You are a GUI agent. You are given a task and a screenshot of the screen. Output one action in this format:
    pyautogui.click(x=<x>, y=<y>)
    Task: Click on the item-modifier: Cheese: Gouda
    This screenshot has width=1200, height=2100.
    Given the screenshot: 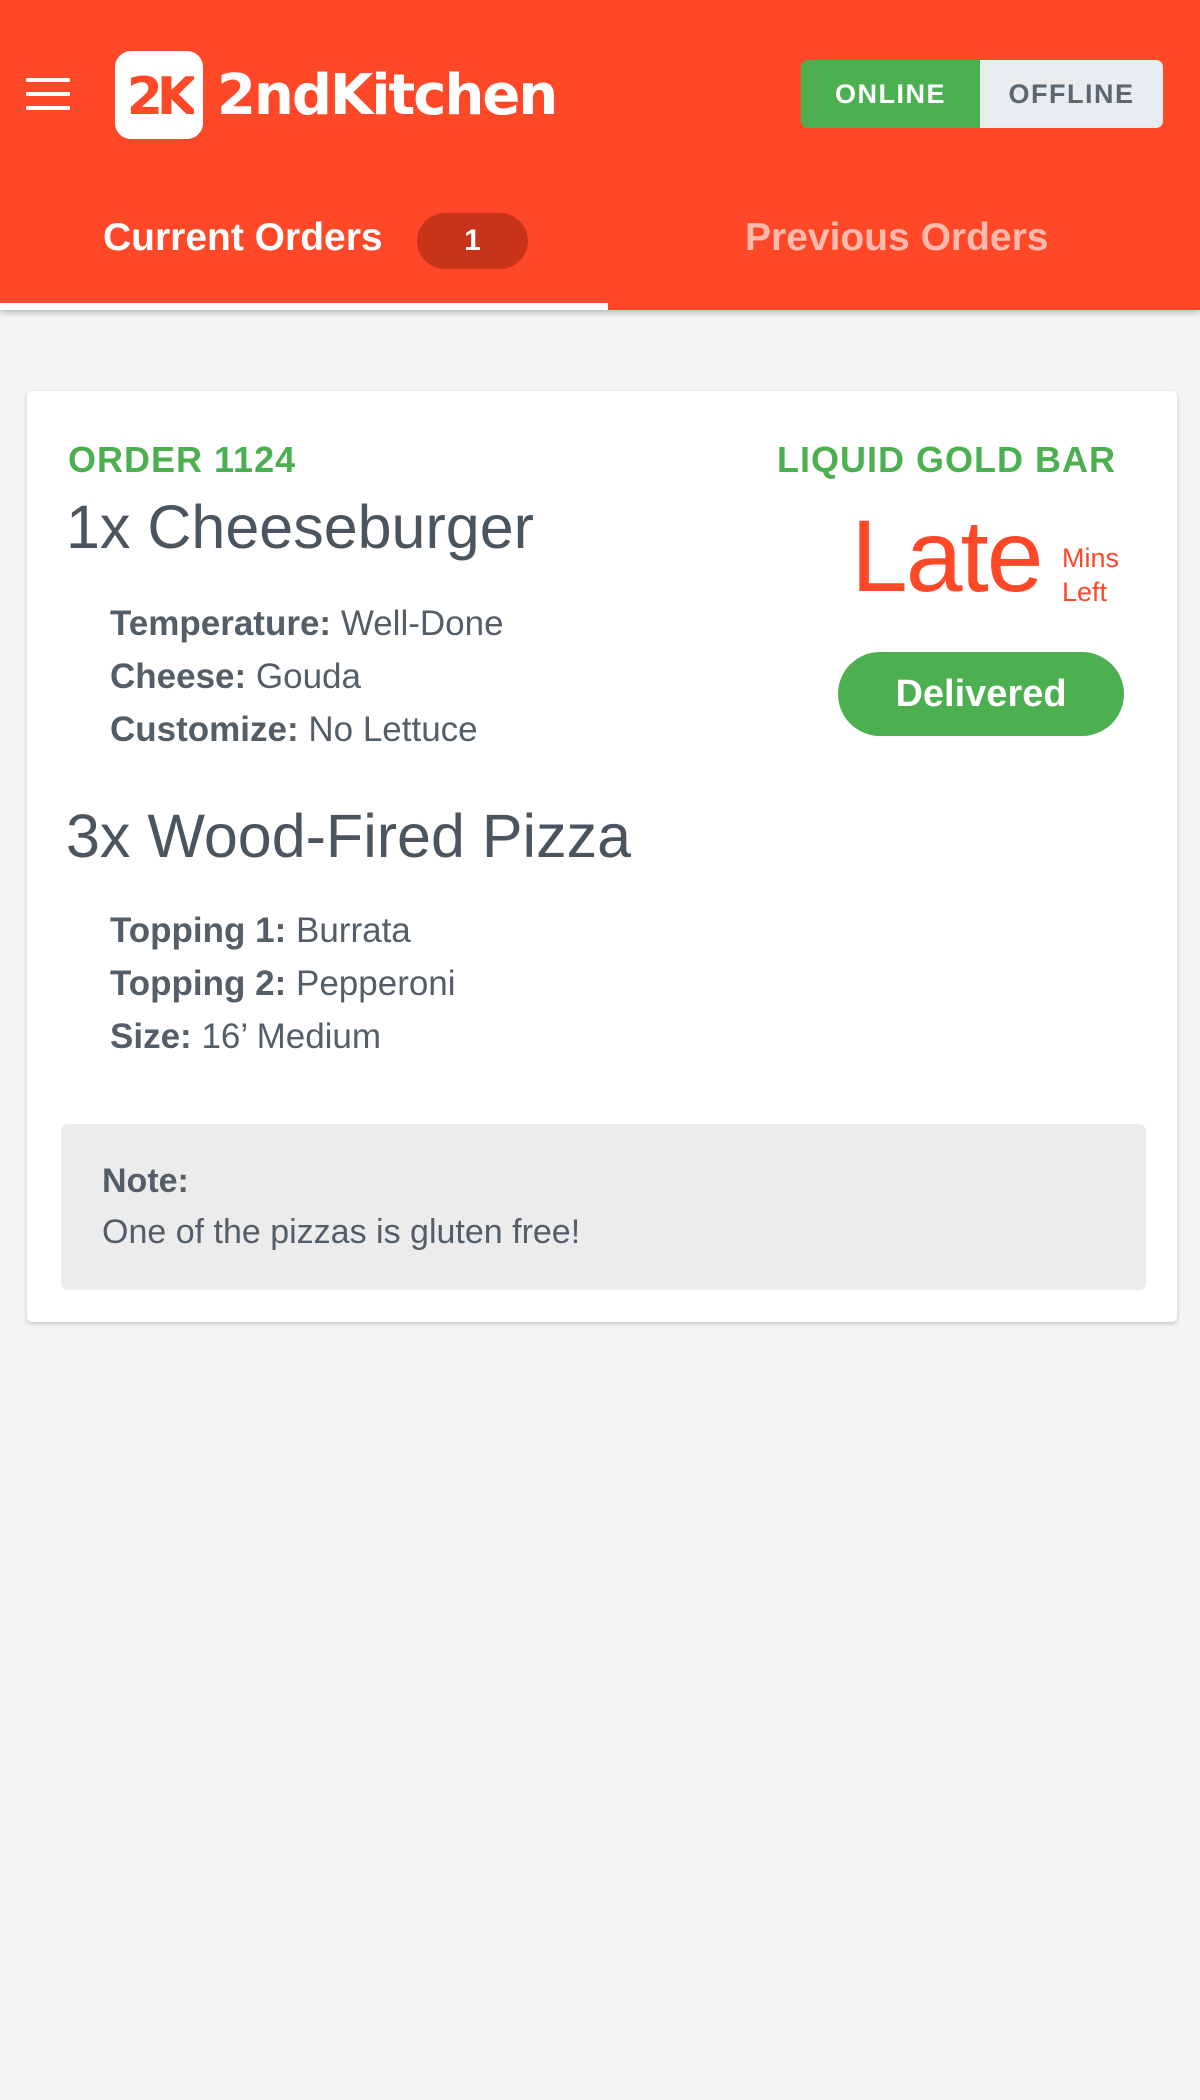 What is the action you would take?
    pyautogui.click(x=235, y=677)
    